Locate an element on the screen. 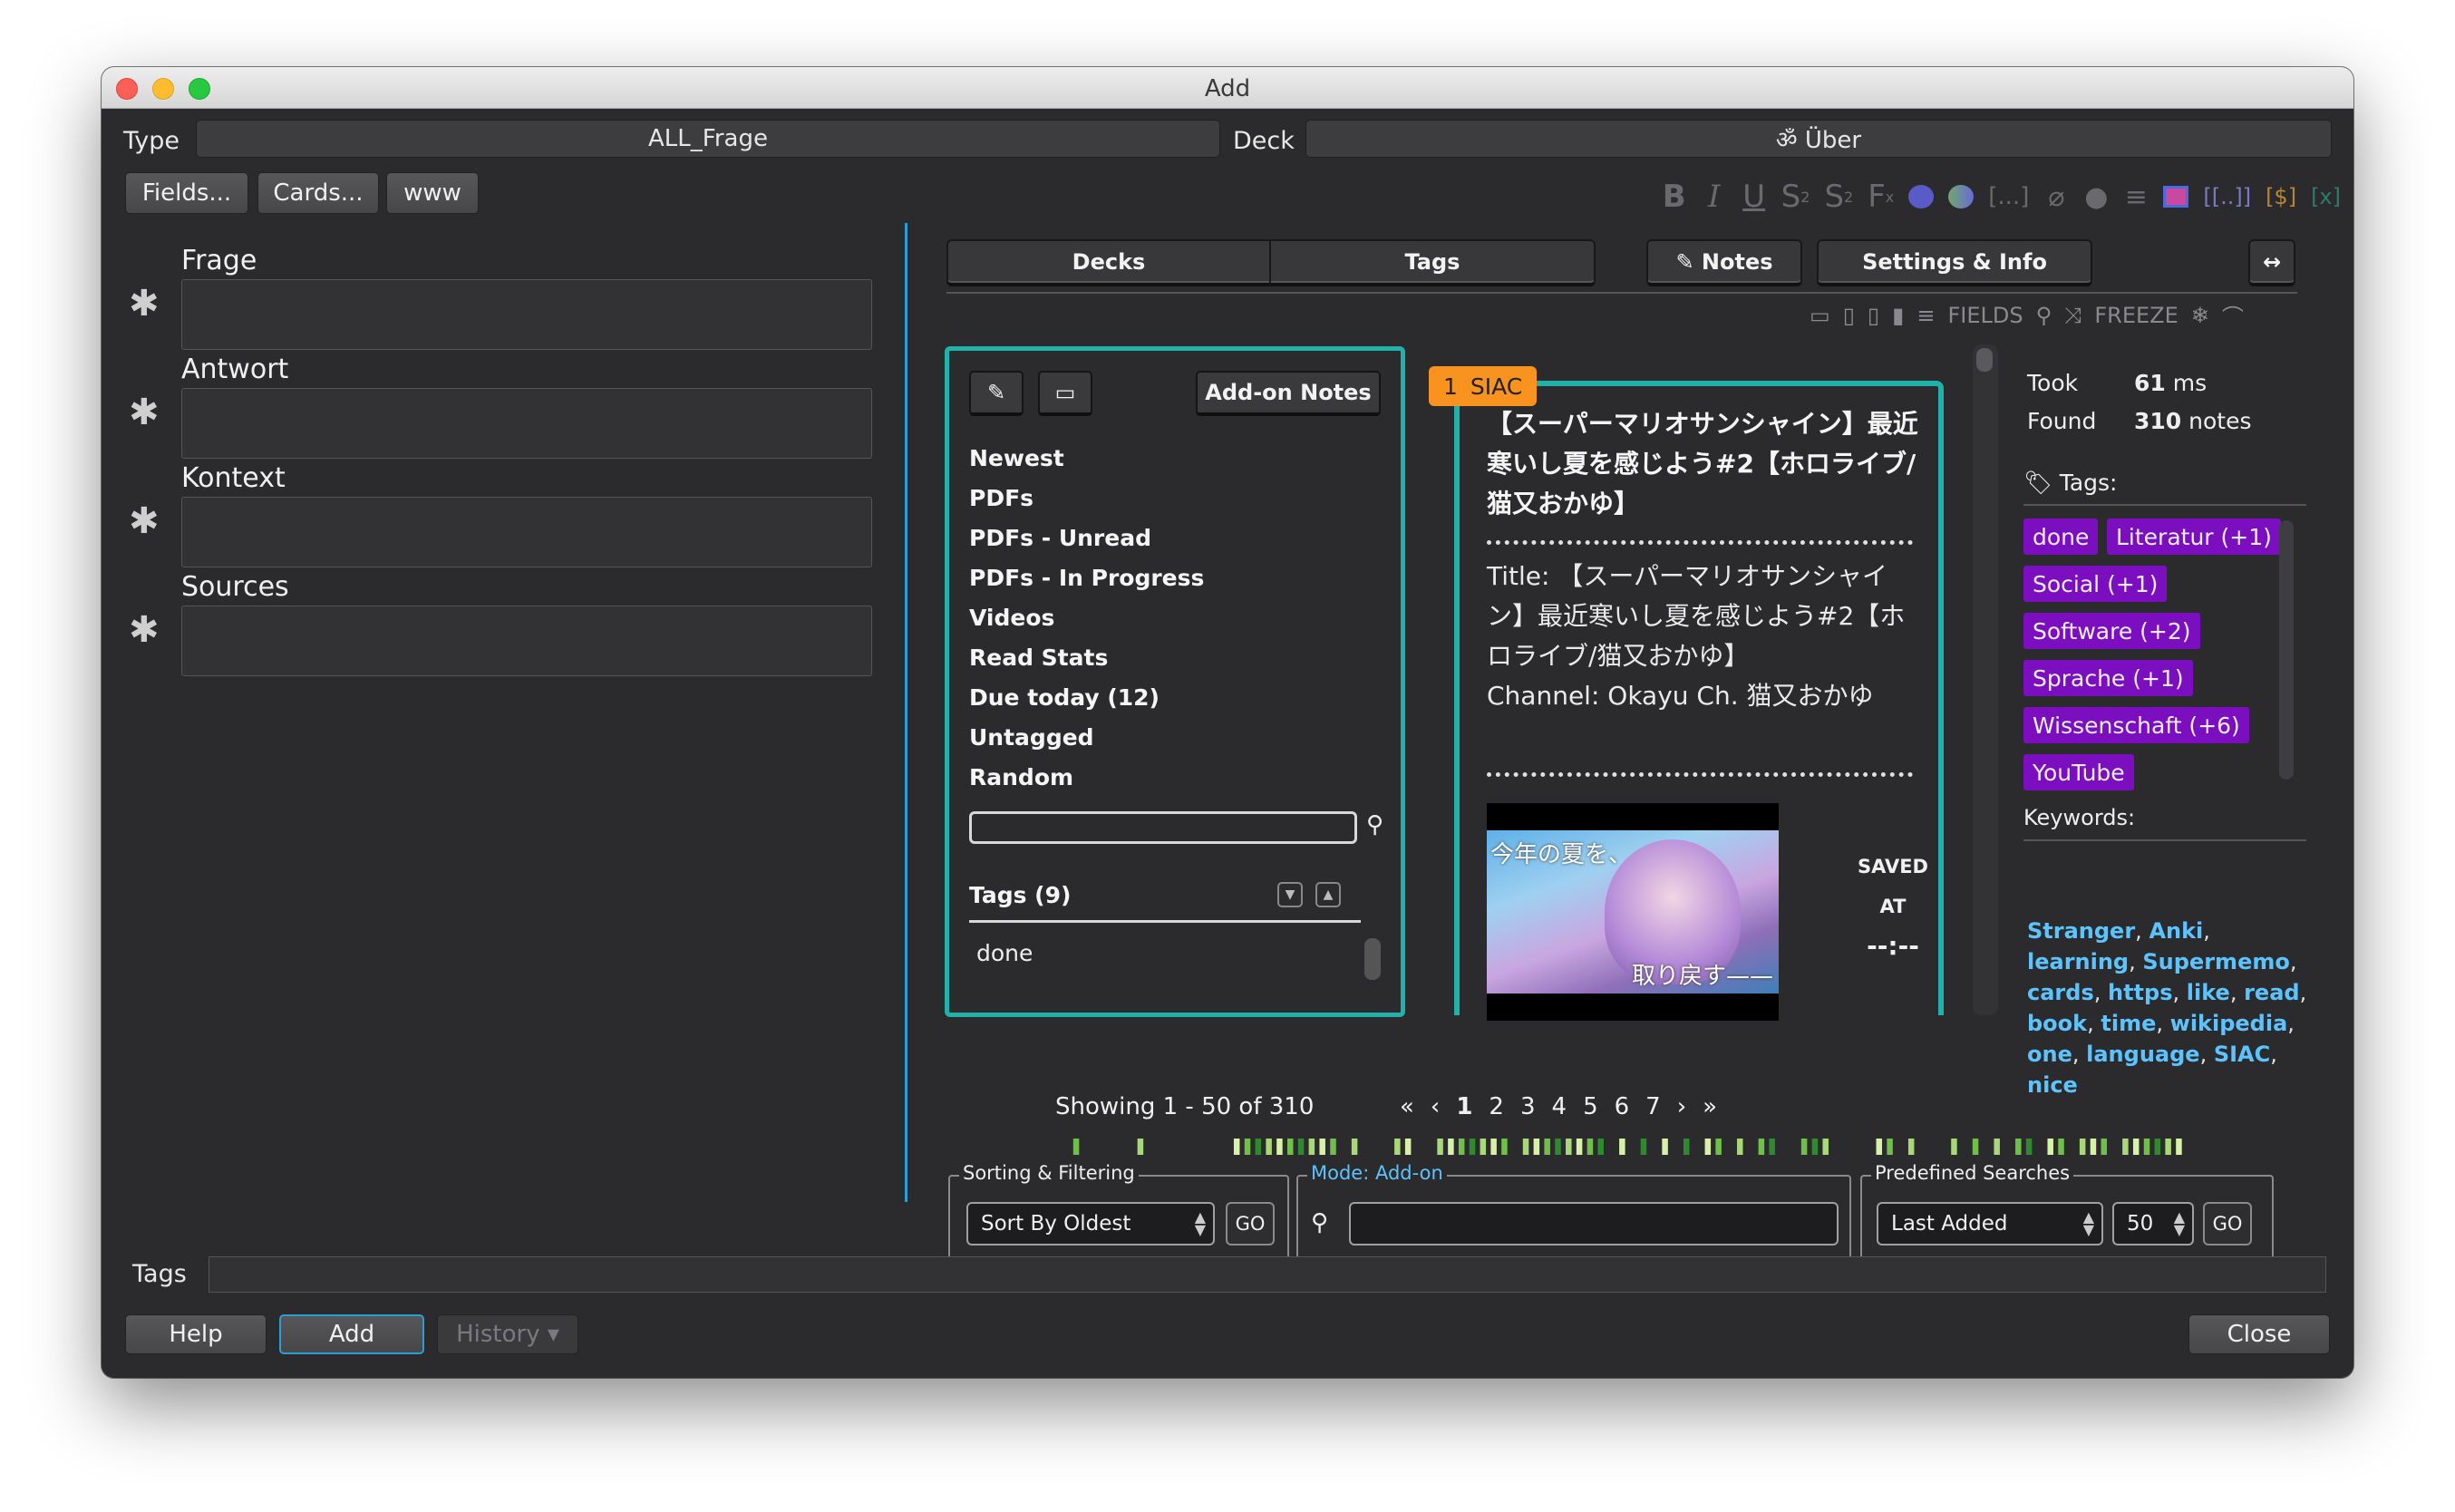  text-color-icon is located at coordinates (1921, 197).